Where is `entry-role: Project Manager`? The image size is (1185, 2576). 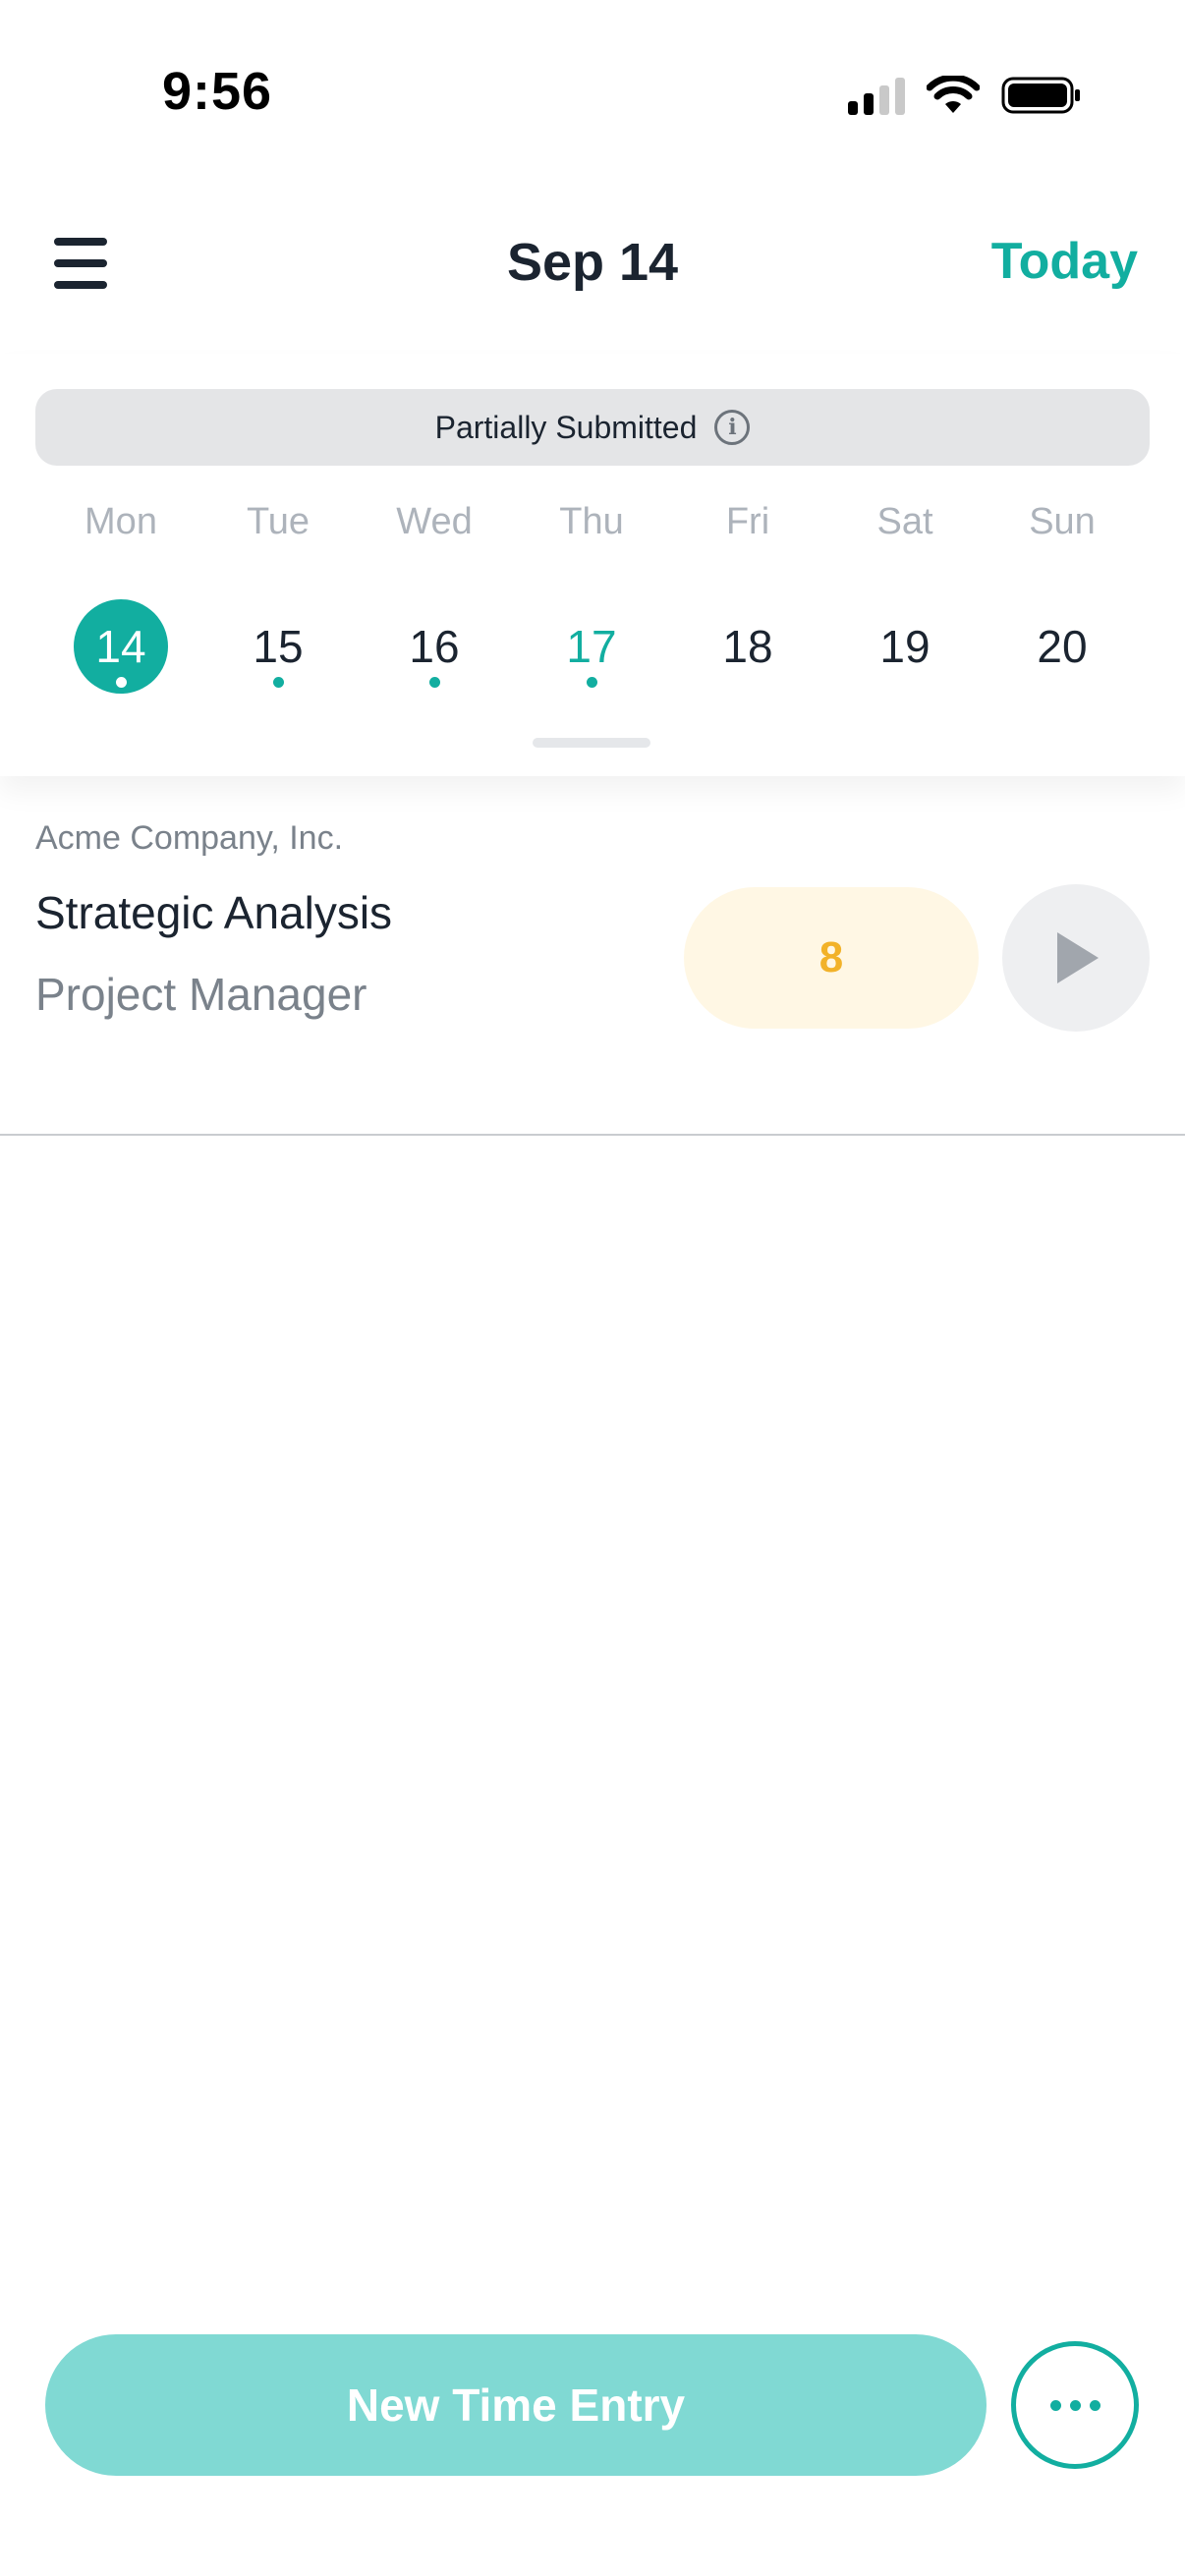
entry-role: Project Manager is located at coordinates (201, 994).